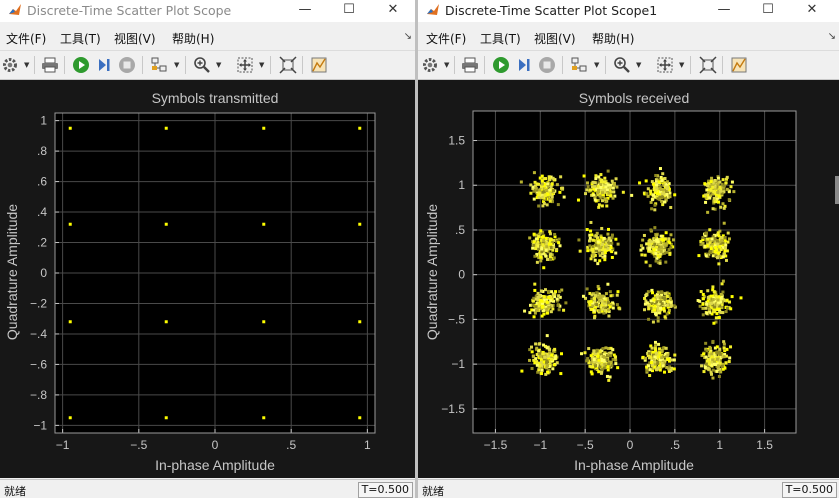 The image size is (839, 498). Describe the element at coordinates (15, 9) in the screenshot. I see `matlab-logo-icon` at that location.